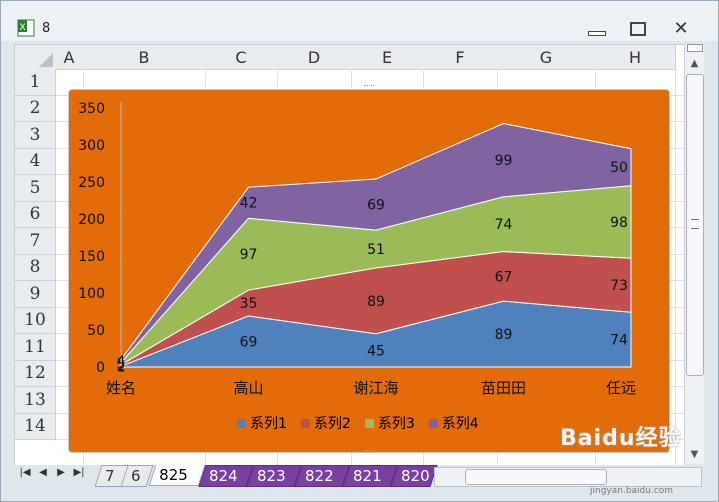 The image size is (719, 502). What do you see at coordinates (91, 294) in the screenshot?
I see `y-tick-label: 100` at bounding box center [91, 294].